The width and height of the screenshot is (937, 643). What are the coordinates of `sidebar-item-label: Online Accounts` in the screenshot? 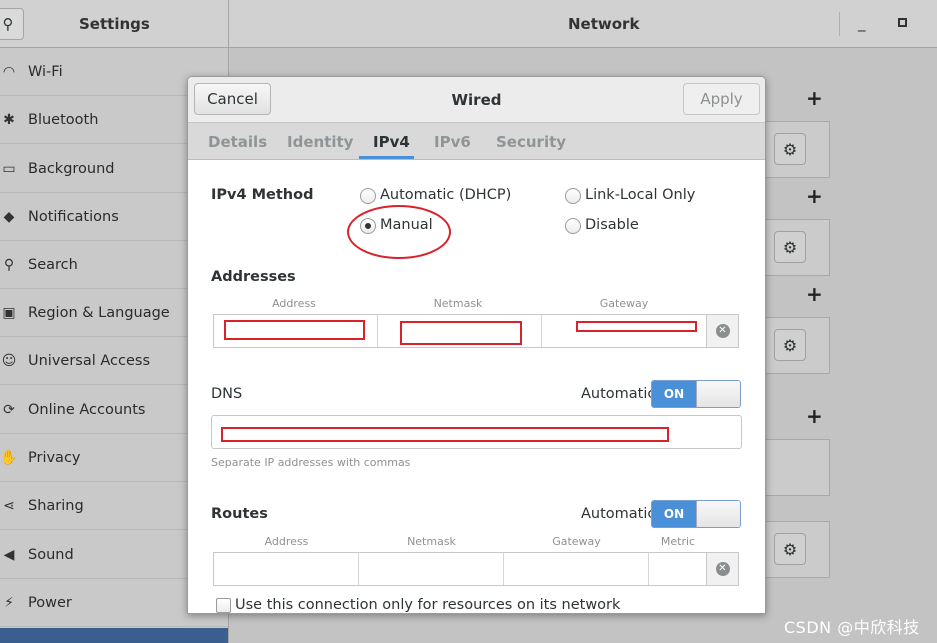 It's located at (87, 409).